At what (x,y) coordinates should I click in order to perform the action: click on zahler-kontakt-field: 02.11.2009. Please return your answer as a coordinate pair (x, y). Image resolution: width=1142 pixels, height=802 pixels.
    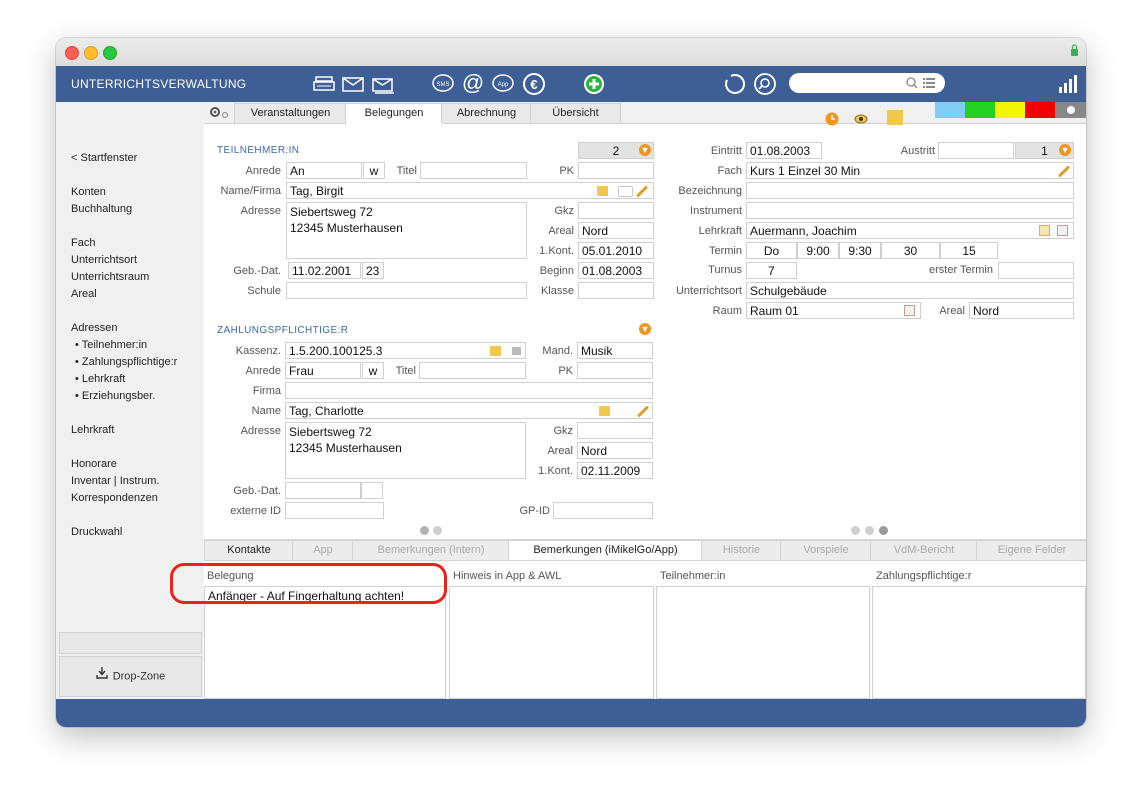
    Looking at the image, I should click on (615, 470).